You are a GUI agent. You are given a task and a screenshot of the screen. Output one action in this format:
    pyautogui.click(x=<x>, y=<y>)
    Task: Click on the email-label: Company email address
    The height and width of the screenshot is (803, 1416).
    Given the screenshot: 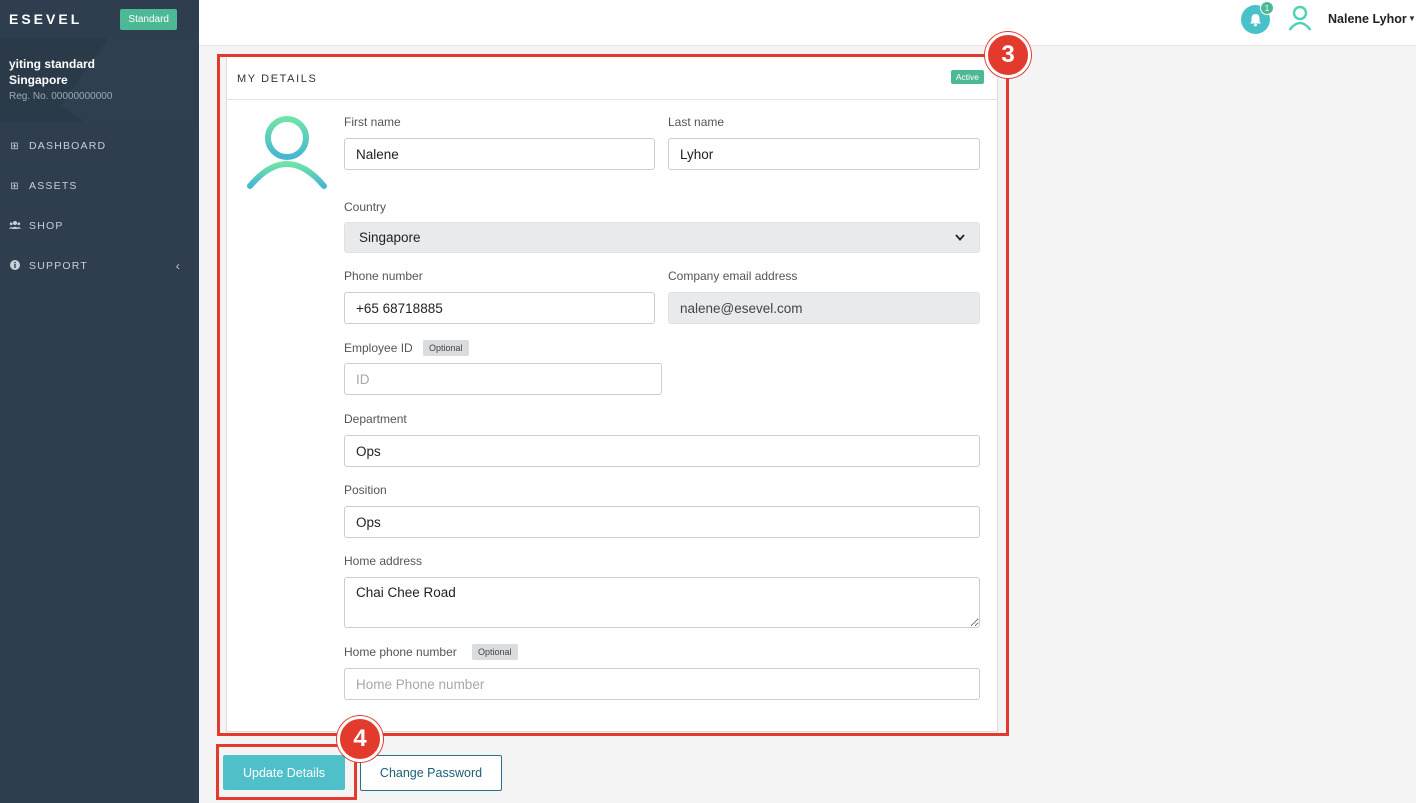 What is the action you would take?
    pyautogui.click(x=733, y=276)
    